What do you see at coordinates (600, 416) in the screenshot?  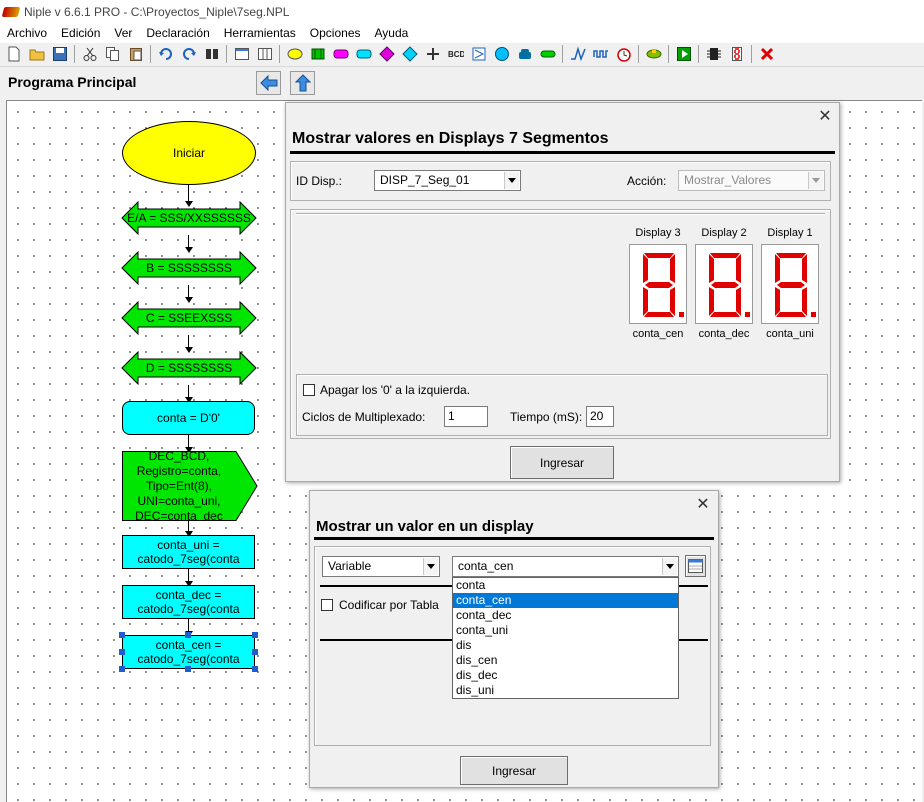 I see `tiempo-input: 20` at bounding box center [600, 416].